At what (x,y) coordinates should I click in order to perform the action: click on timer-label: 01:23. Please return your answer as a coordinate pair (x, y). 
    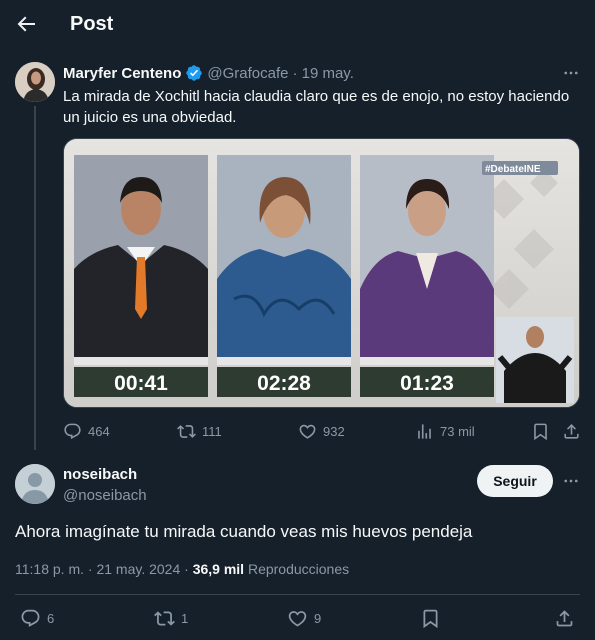
    Looking at the image, I should click on (427, 383).